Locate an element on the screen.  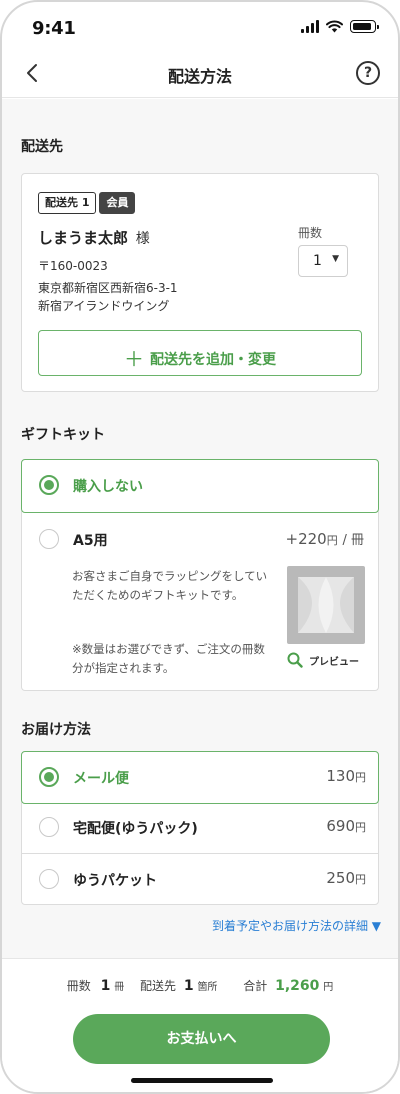
plus-icon: ＋ is located at coordinates (134, 359).